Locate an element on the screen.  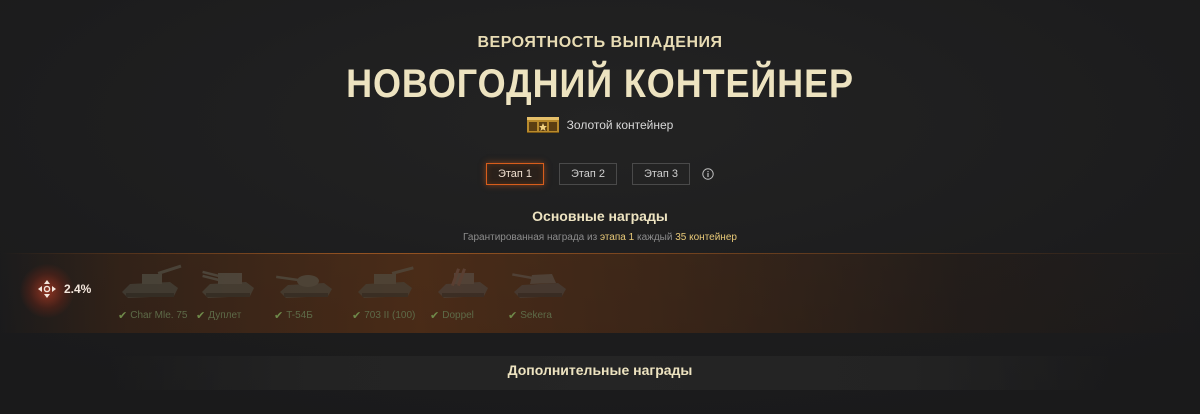
tab-stage-2: Этап 2 is located at coordinates (588, 174).